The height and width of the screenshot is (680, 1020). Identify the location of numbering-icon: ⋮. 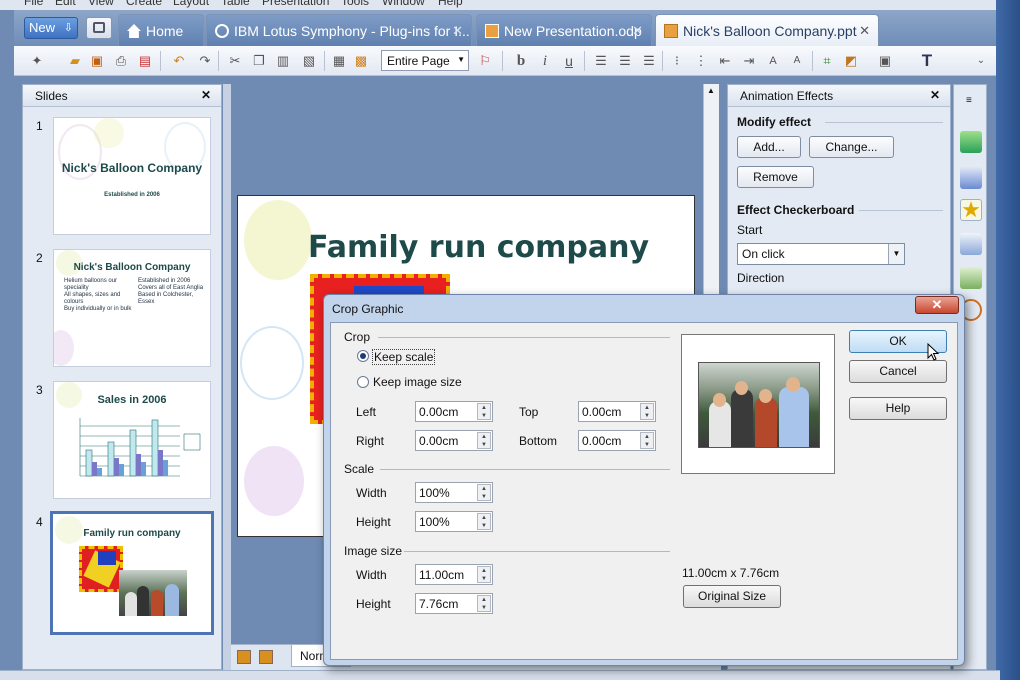
(701, 61).